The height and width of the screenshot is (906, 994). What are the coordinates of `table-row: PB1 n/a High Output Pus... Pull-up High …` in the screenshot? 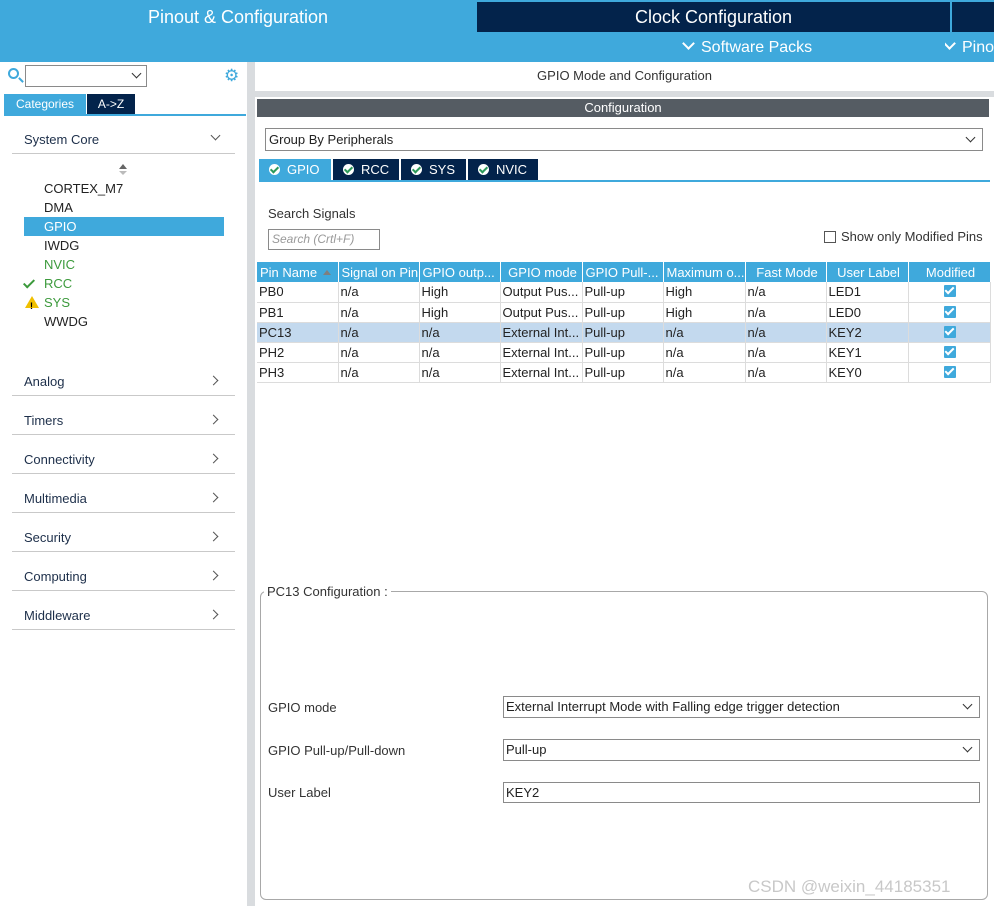 It's located at (624, 312).